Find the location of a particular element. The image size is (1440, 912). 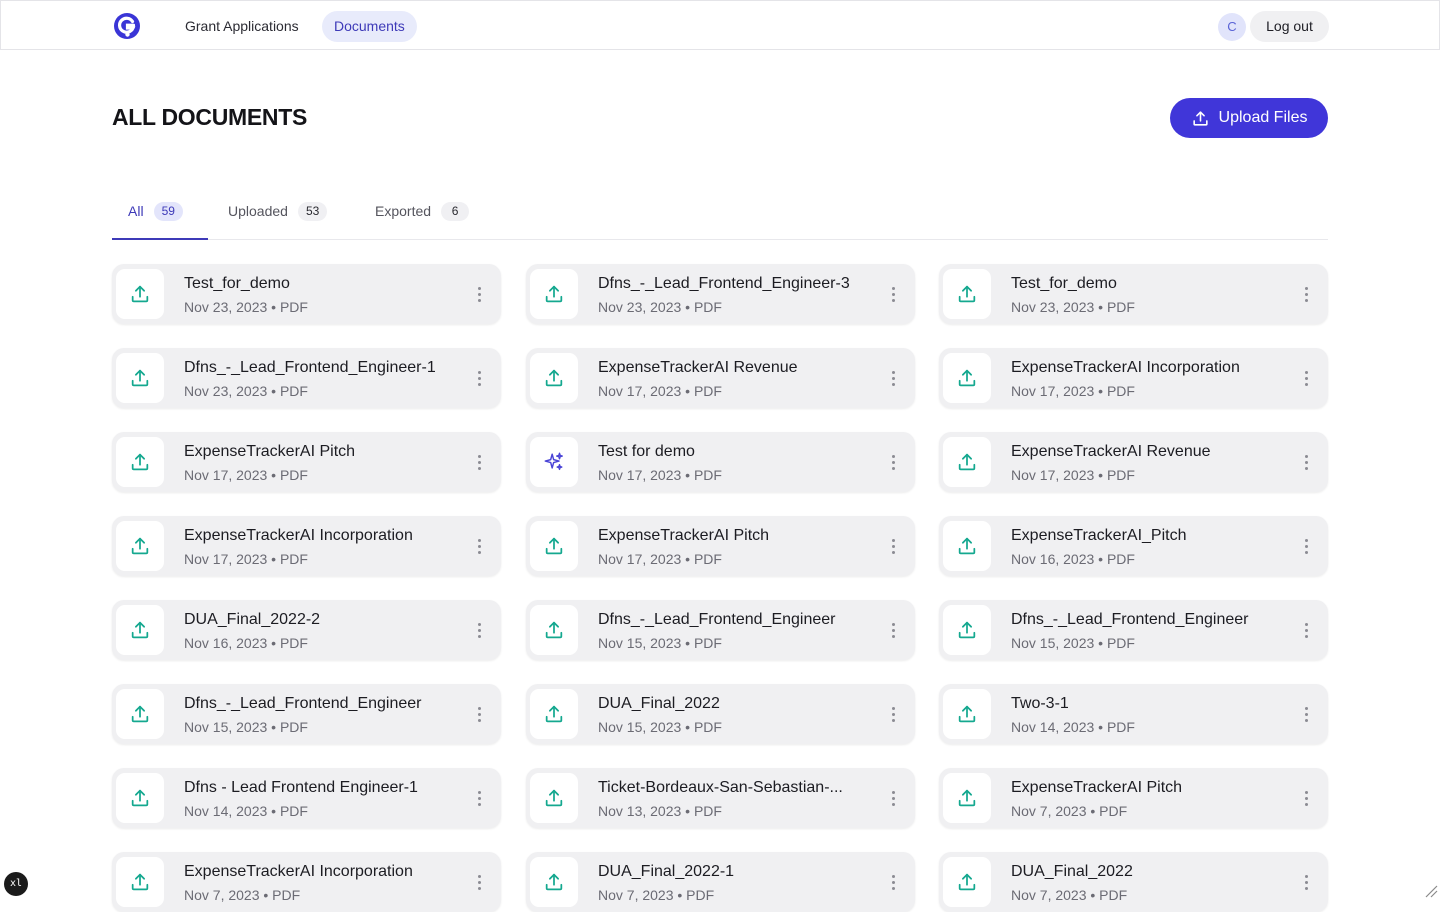

document-name: Dfns - Lead Frontend Engineer-1 is located at coordinates (301, 787).